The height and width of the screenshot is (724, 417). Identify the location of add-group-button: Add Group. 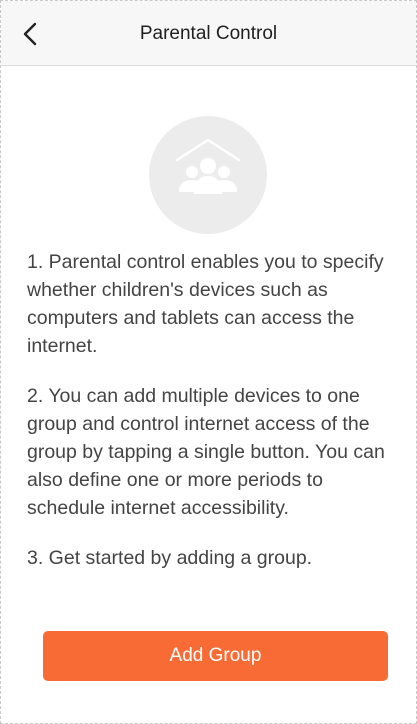
(215, 656).